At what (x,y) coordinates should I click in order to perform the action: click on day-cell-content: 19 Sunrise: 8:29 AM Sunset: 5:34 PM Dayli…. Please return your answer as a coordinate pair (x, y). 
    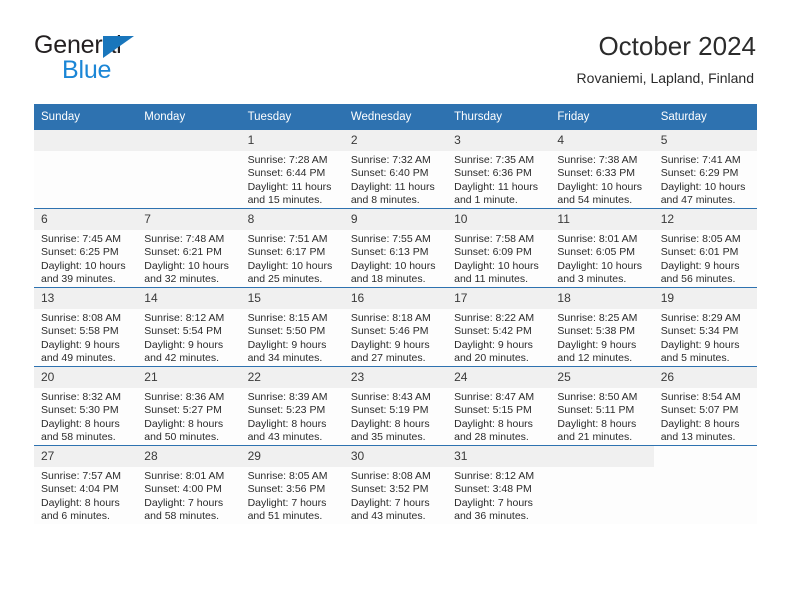
    Looking at the image, I should click on (705, 327).